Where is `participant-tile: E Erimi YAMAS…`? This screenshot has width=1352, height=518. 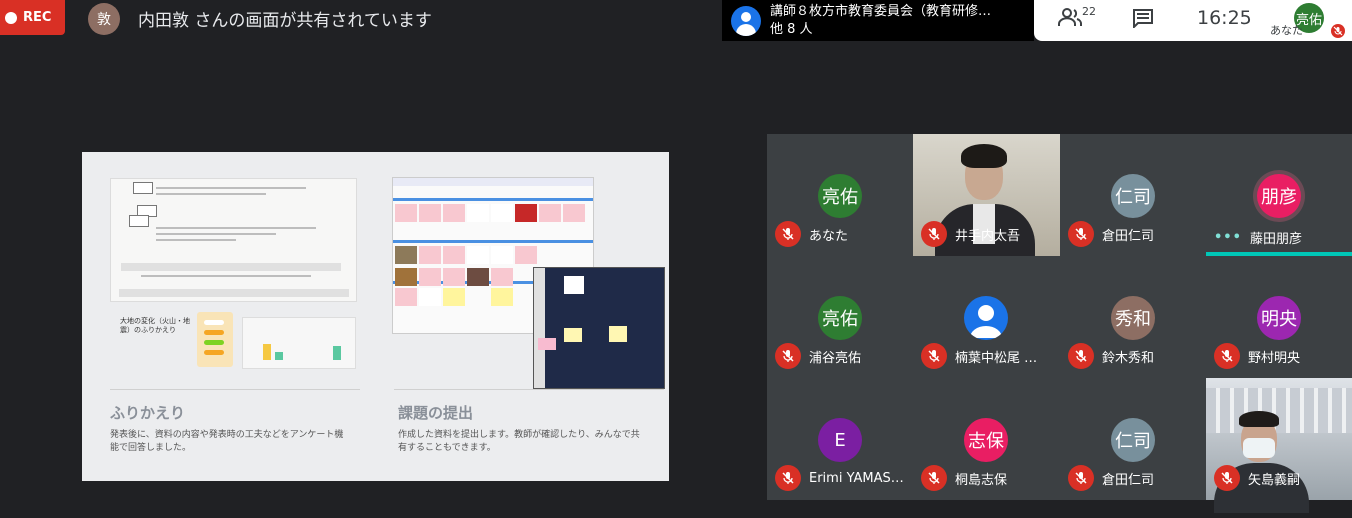
participant-tile: E Erimi YAMAS… is located at coordinates (840, 439).